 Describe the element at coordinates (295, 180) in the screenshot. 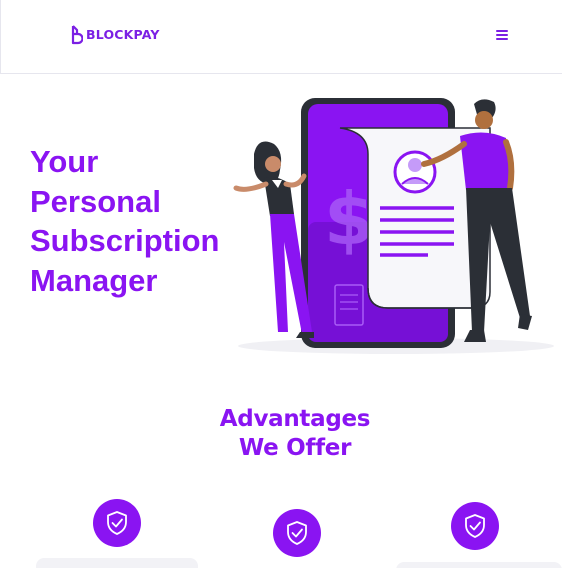

I see `woman-arm-right` at that location.